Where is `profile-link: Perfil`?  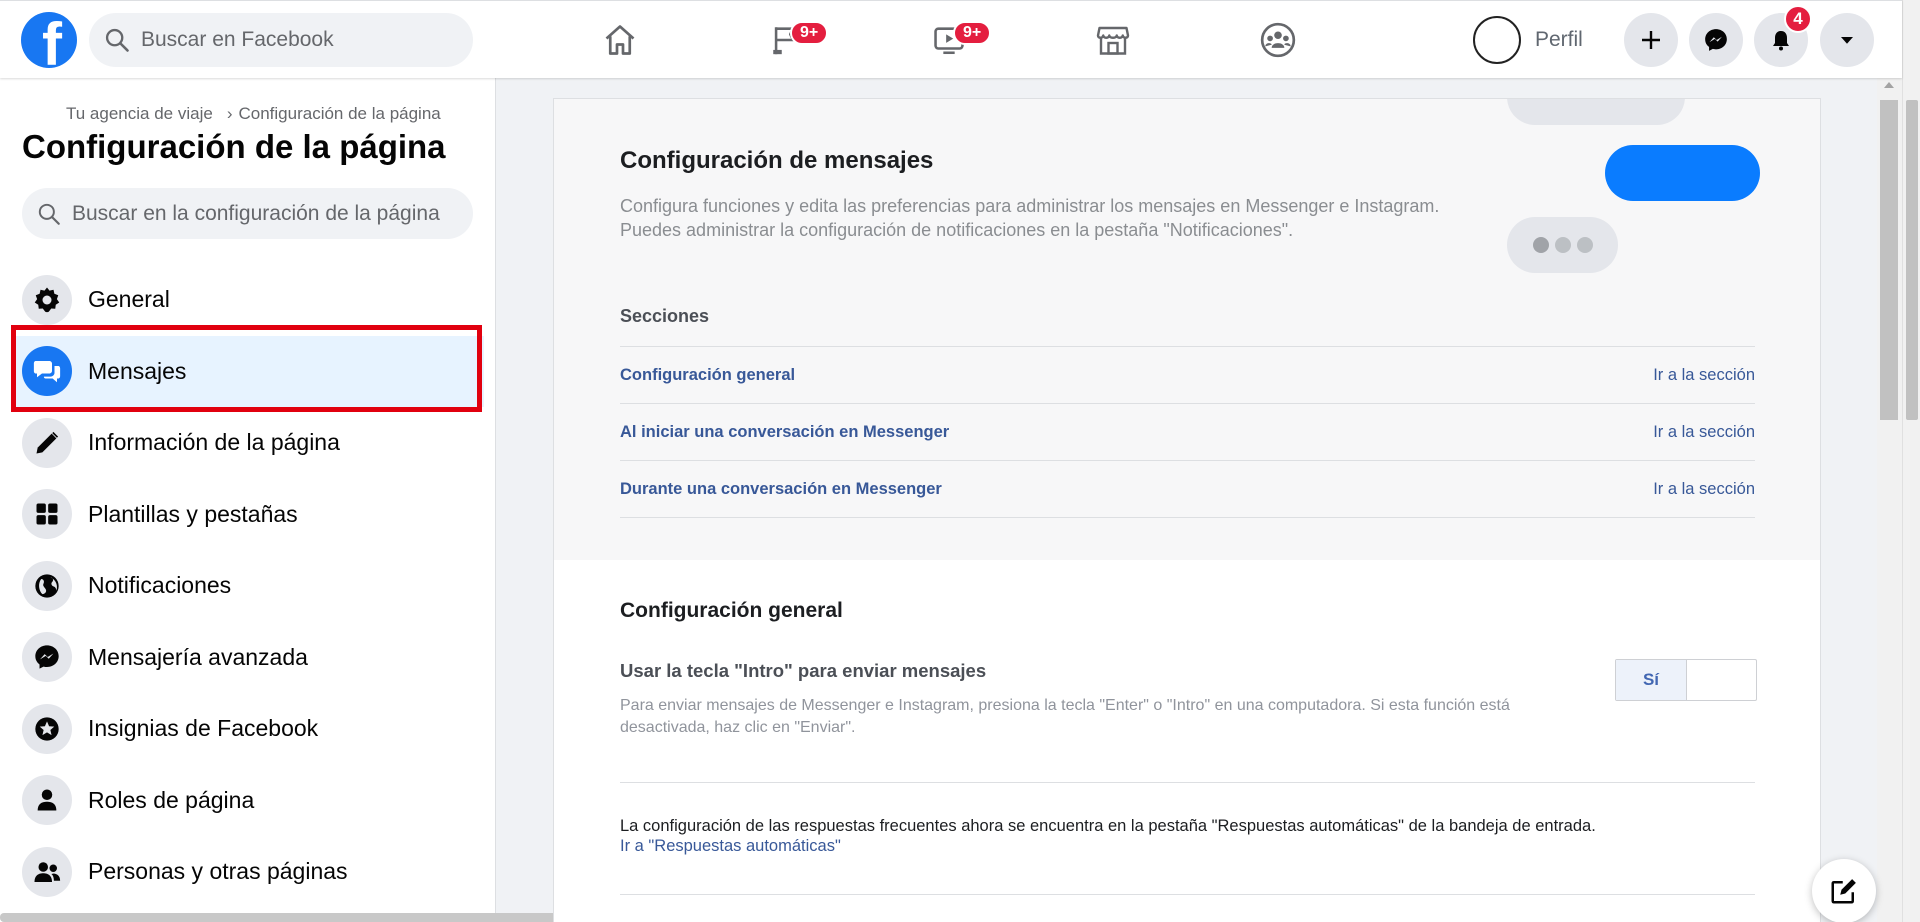
profile-link: Perfil is located at coordinates (1528, 40).